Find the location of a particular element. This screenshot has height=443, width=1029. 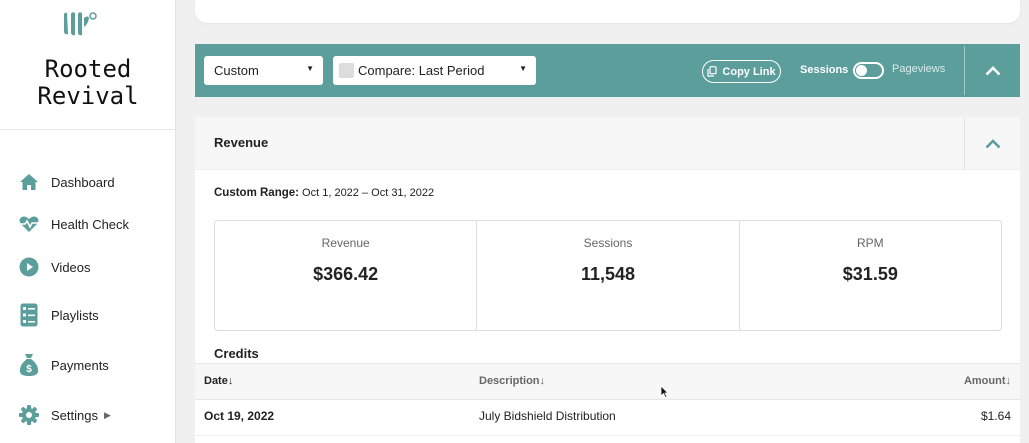

cell-amount: $1.64 is located at coordinates (995, 416).